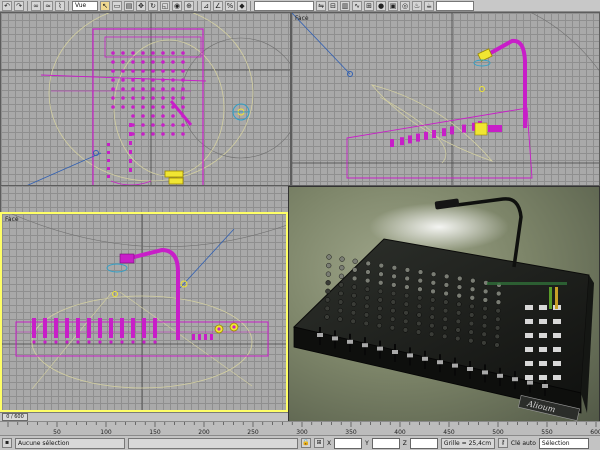  Describe the element at coordinates (130, 161) in the screenshot. I see `fader-mark` at that location.